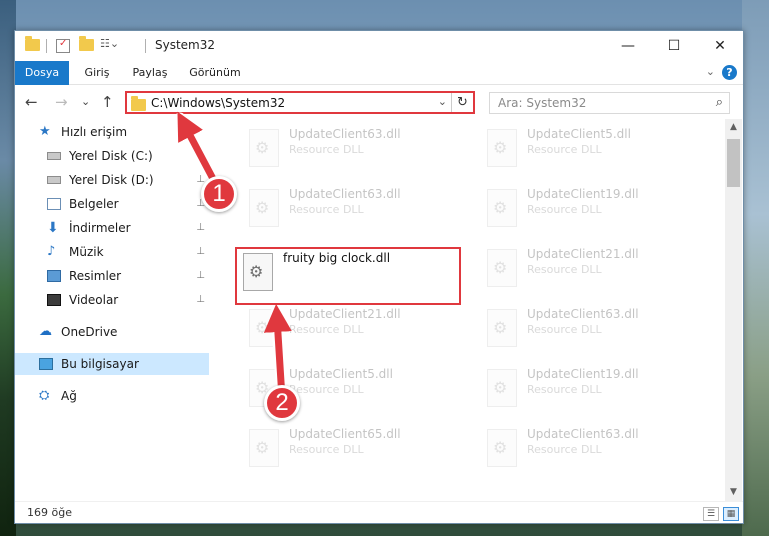 This screenshot has height=536, width=769. I want to click on file-name: UpdateClient65.dll, so click(345, 434).